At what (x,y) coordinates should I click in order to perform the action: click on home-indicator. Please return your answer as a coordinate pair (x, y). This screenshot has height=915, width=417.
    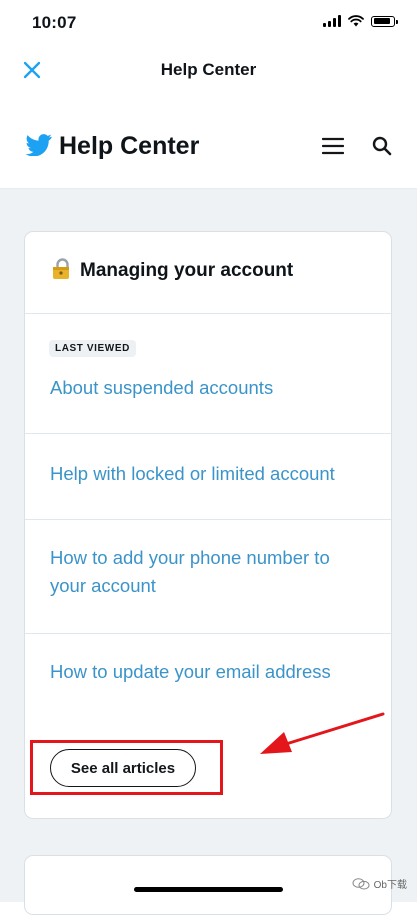
    Looking at the image, I should click on (208, 889).